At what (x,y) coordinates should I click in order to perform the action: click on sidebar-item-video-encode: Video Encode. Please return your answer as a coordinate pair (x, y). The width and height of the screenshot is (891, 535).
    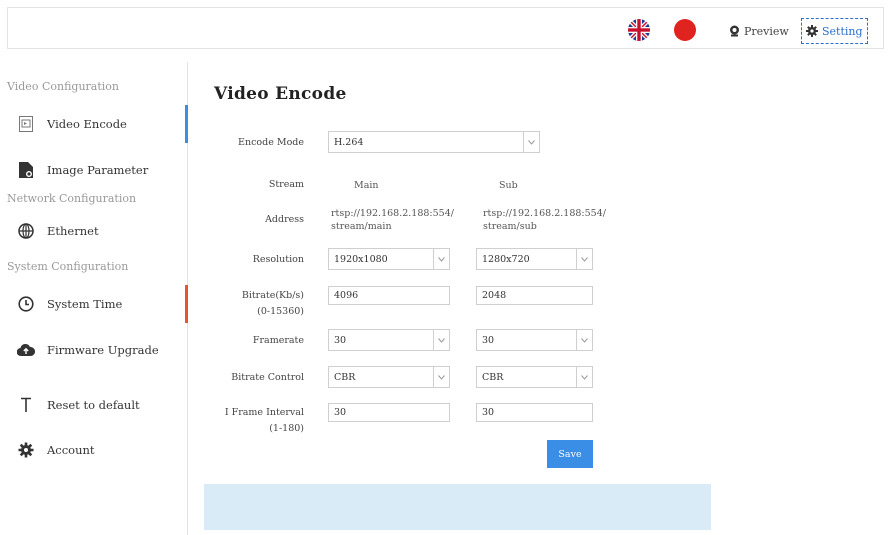
    Looking at the image, I should click on (97, 124).